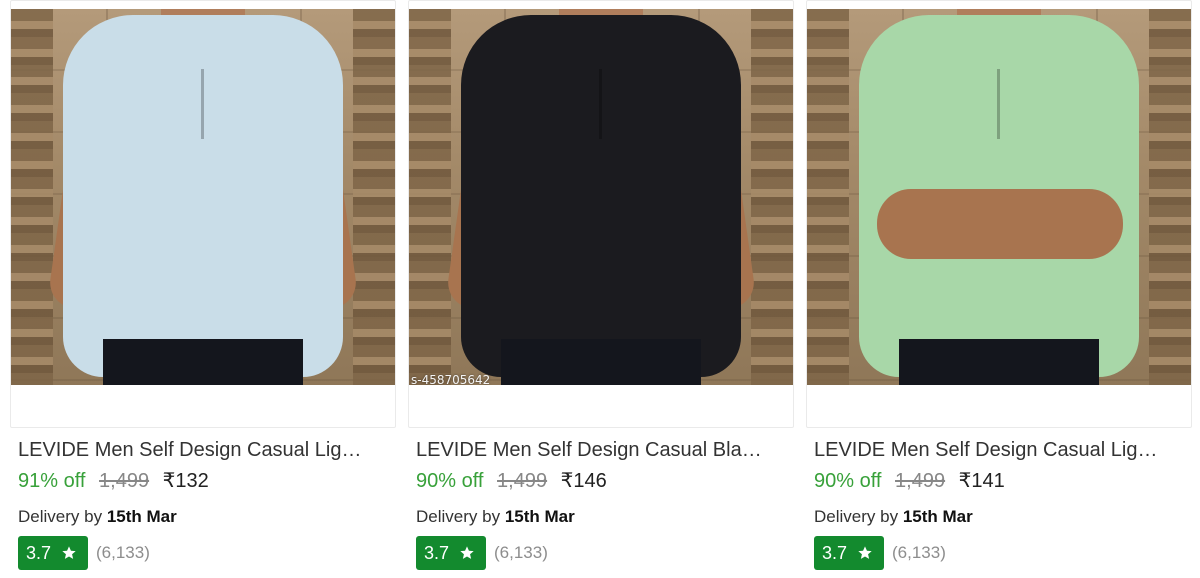 The image size is (1200, 578). What do you see at coordinates (981, 481) in the screenshot?
I see `selling-price: ₹141` at bounding box center [981, 481].